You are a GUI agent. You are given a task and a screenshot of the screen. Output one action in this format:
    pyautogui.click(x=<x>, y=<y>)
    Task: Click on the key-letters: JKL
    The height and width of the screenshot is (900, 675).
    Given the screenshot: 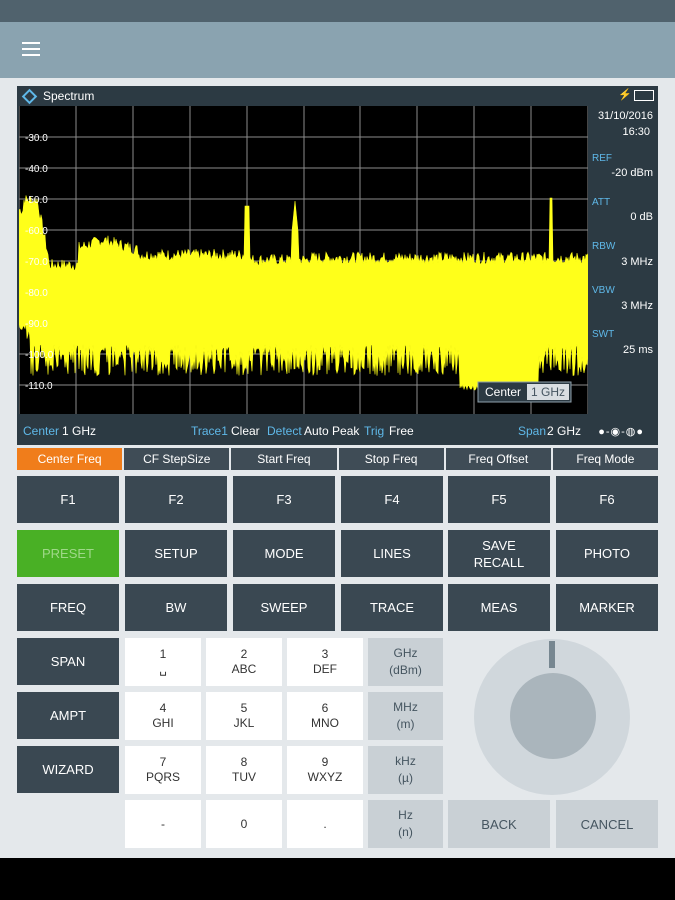 What is the action you would take?
    pyautogui.click(x=244, y=723)
    